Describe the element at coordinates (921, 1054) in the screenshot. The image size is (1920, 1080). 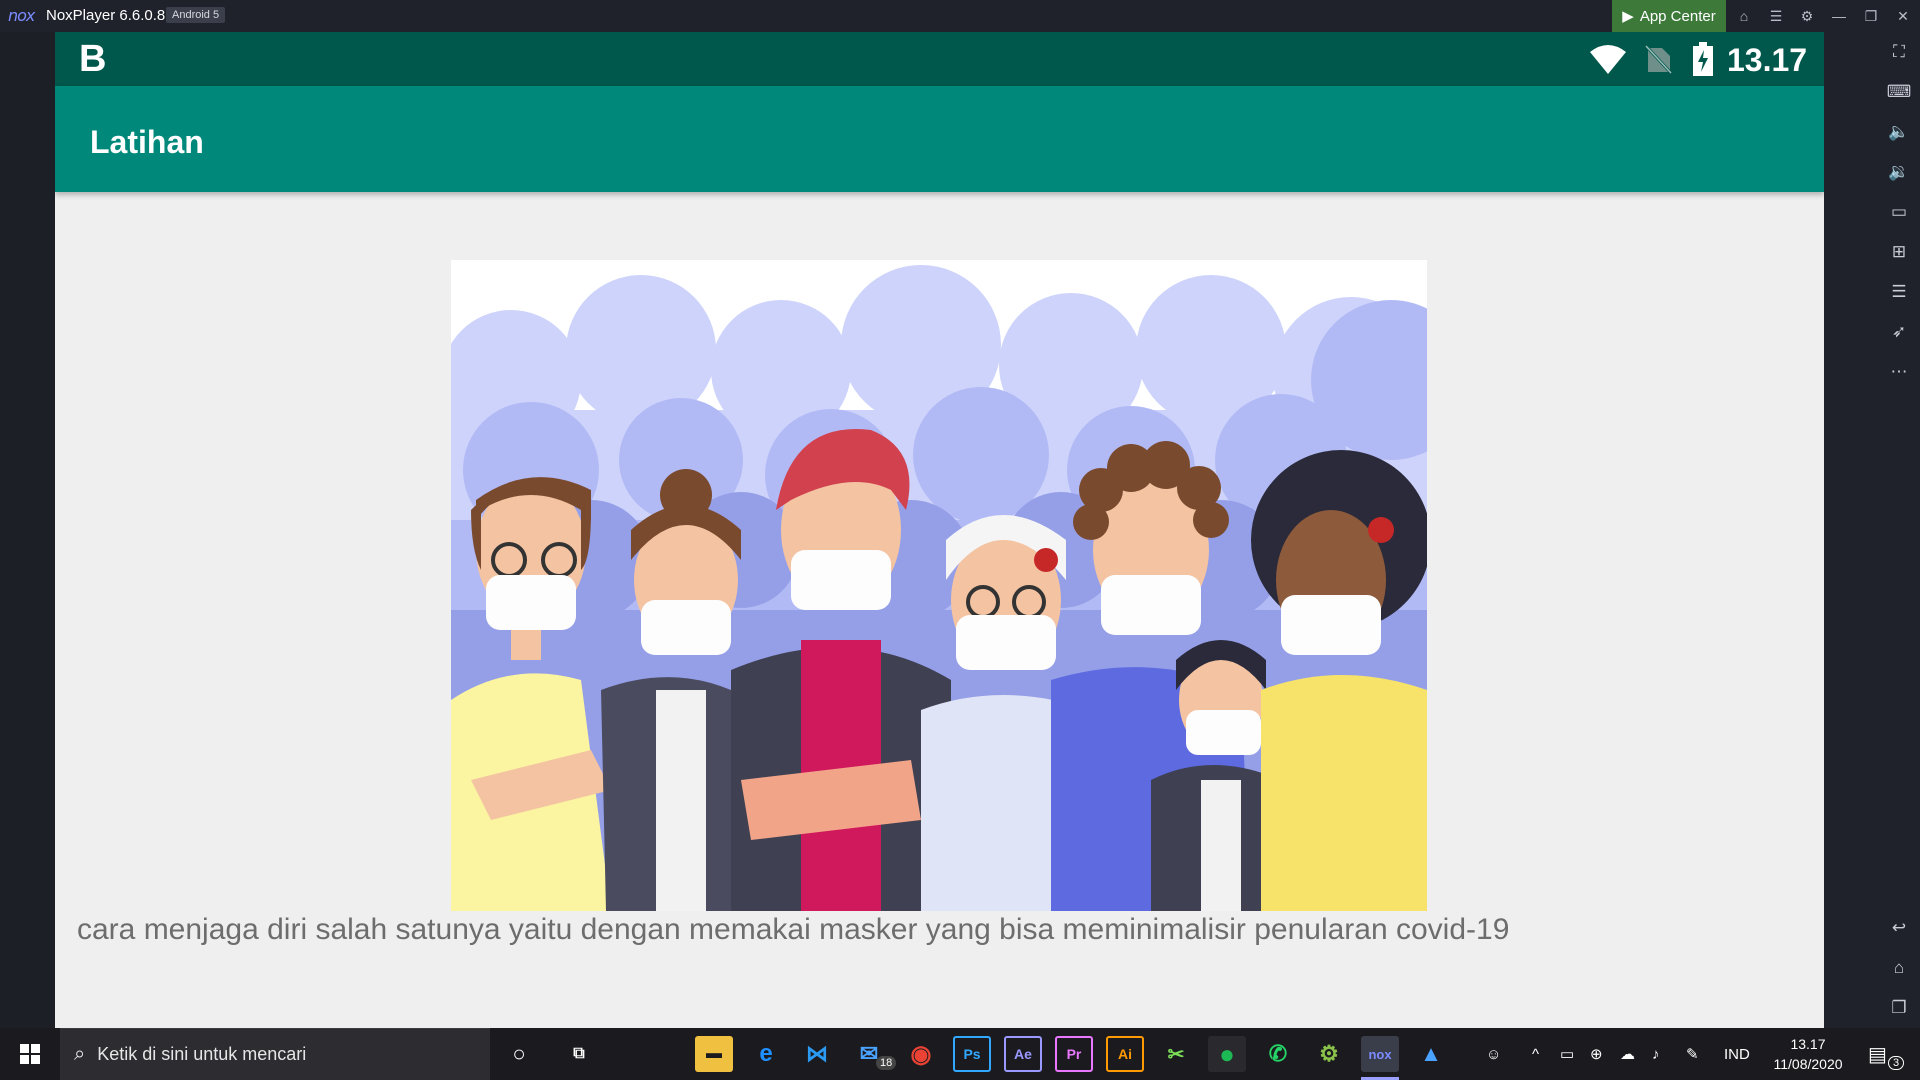
I see `chrome-icon: ◉` at that location.